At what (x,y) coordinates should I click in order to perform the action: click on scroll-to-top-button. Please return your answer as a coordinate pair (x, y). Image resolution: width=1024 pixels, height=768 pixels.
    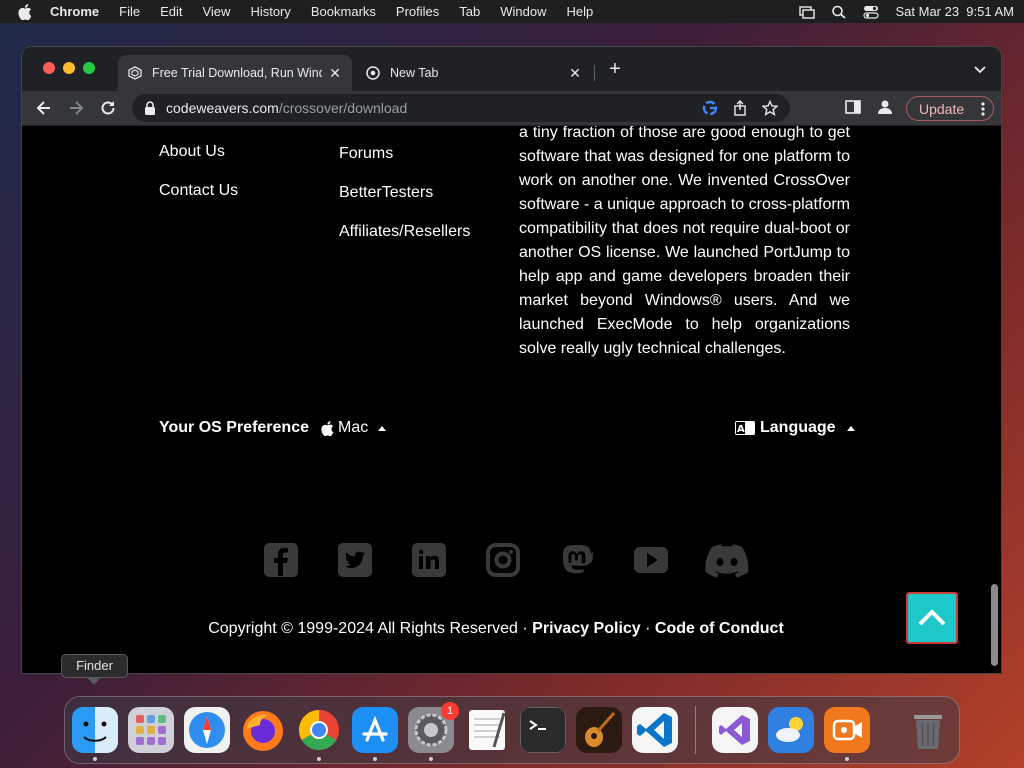
    Looking at the image, I should click on (932, 618).